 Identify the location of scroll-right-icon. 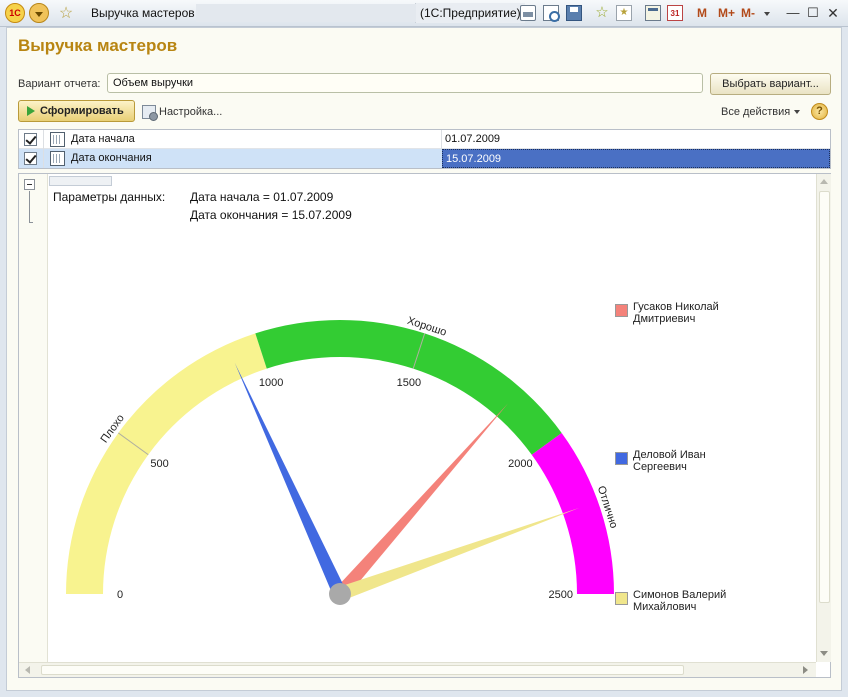
(805, 670).